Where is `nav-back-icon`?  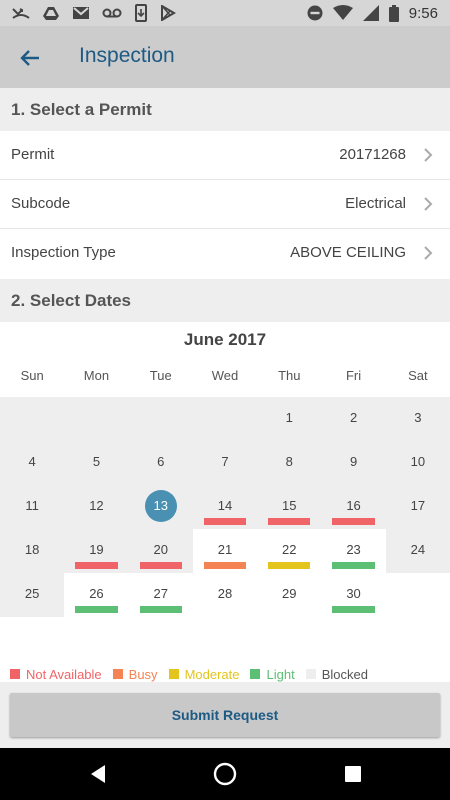
nav-back-icon is located at coordinates (99, 774).